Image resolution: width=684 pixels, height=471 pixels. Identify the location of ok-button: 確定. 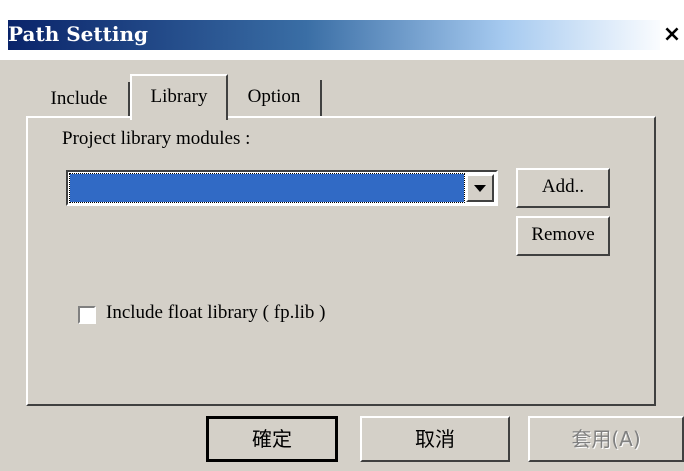
(272, 439).